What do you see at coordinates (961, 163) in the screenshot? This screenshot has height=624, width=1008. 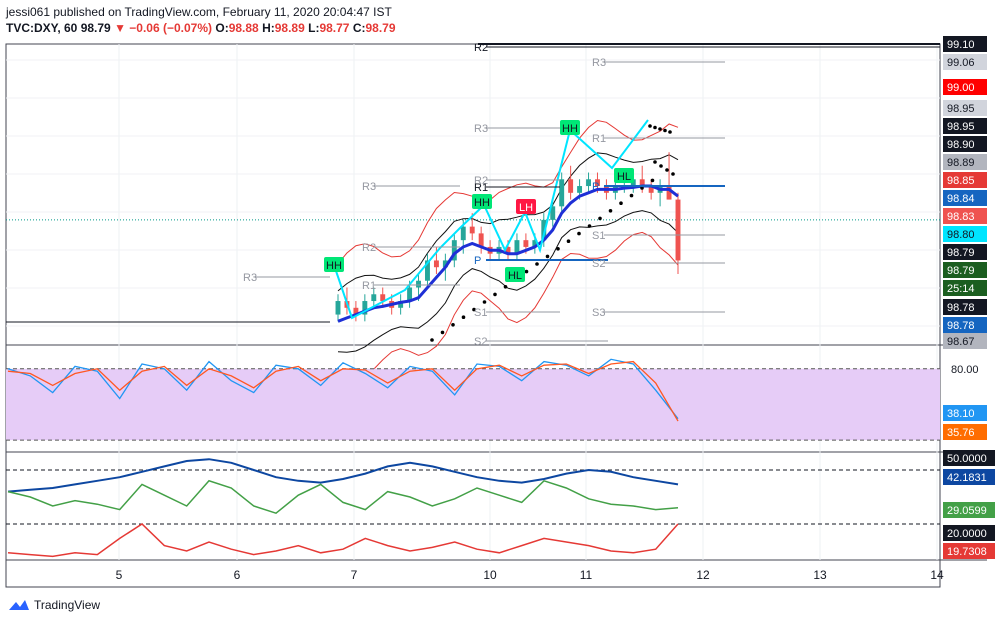 I see `price-scale-label-text: 98.89` at bounding box center [961, 163].